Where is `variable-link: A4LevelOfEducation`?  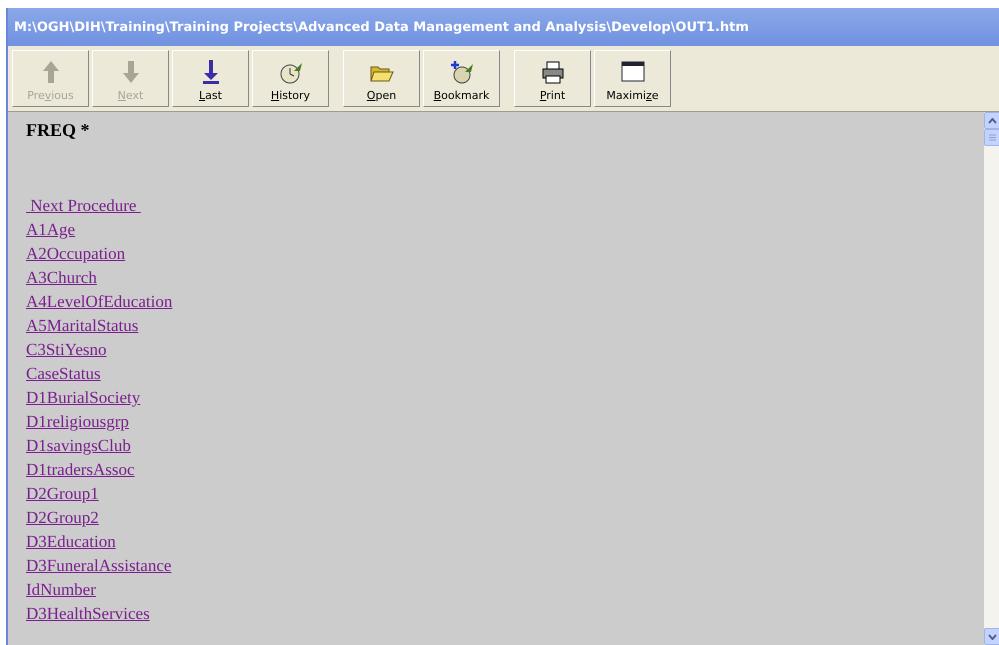
variable-link: A4LevelOfEducation is located at coordinates (99, 302).